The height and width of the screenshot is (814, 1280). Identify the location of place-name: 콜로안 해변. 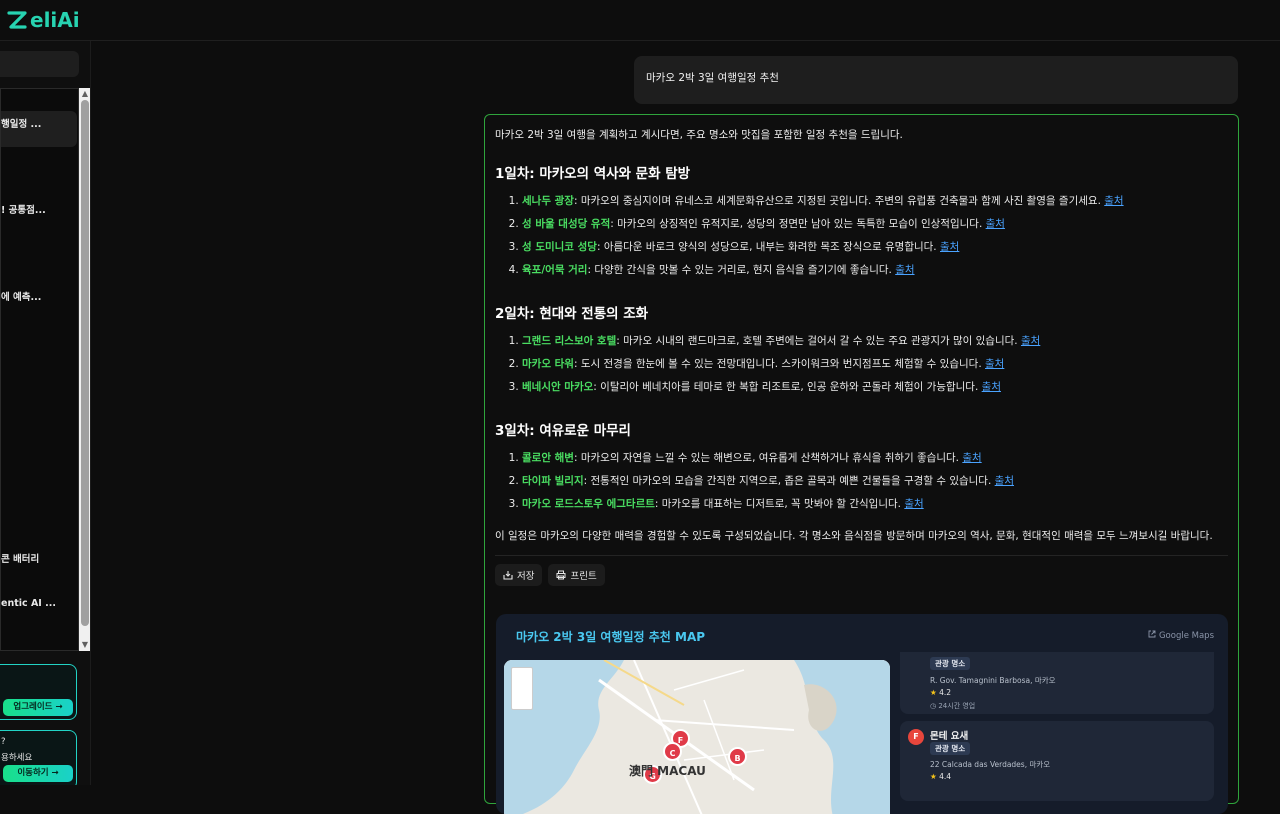
(548, 458).